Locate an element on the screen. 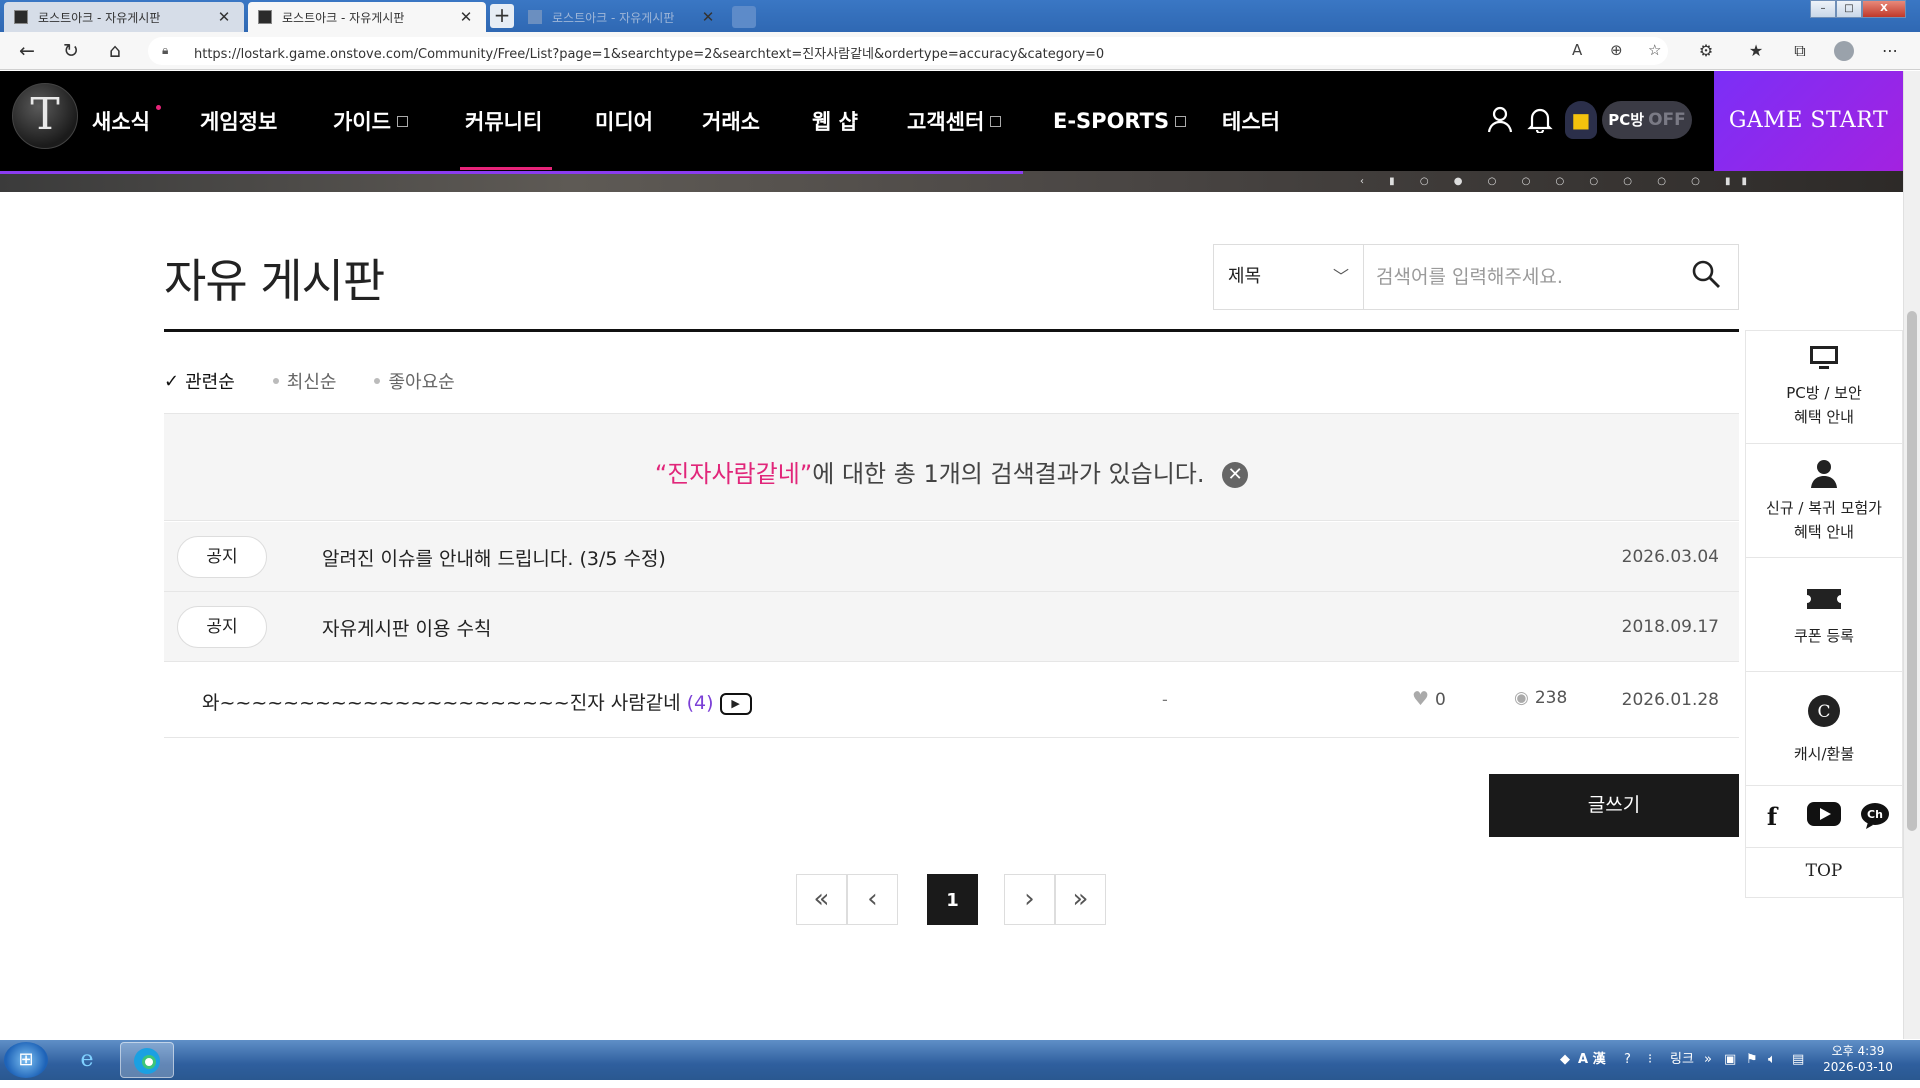 The width and height of the screenshot is (1920, 1088). flag-icon: ⚑ is located at coordinates (1752, 1060).